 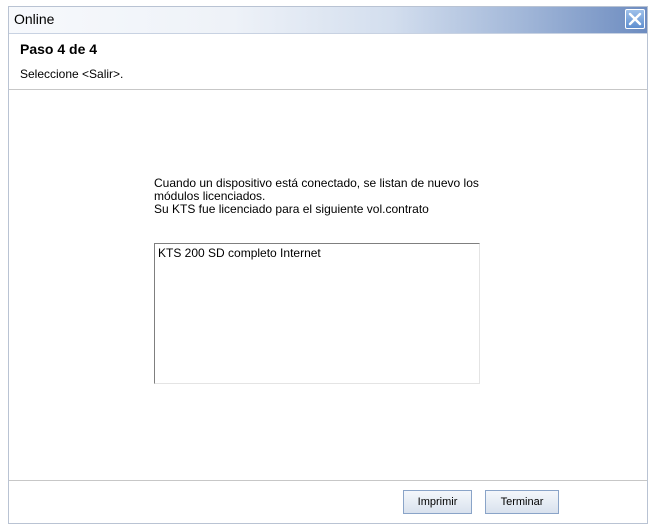 I want to click on step-header: Paso 4 de 4 Seleccione <Salir>., so click(x=328, y=62).